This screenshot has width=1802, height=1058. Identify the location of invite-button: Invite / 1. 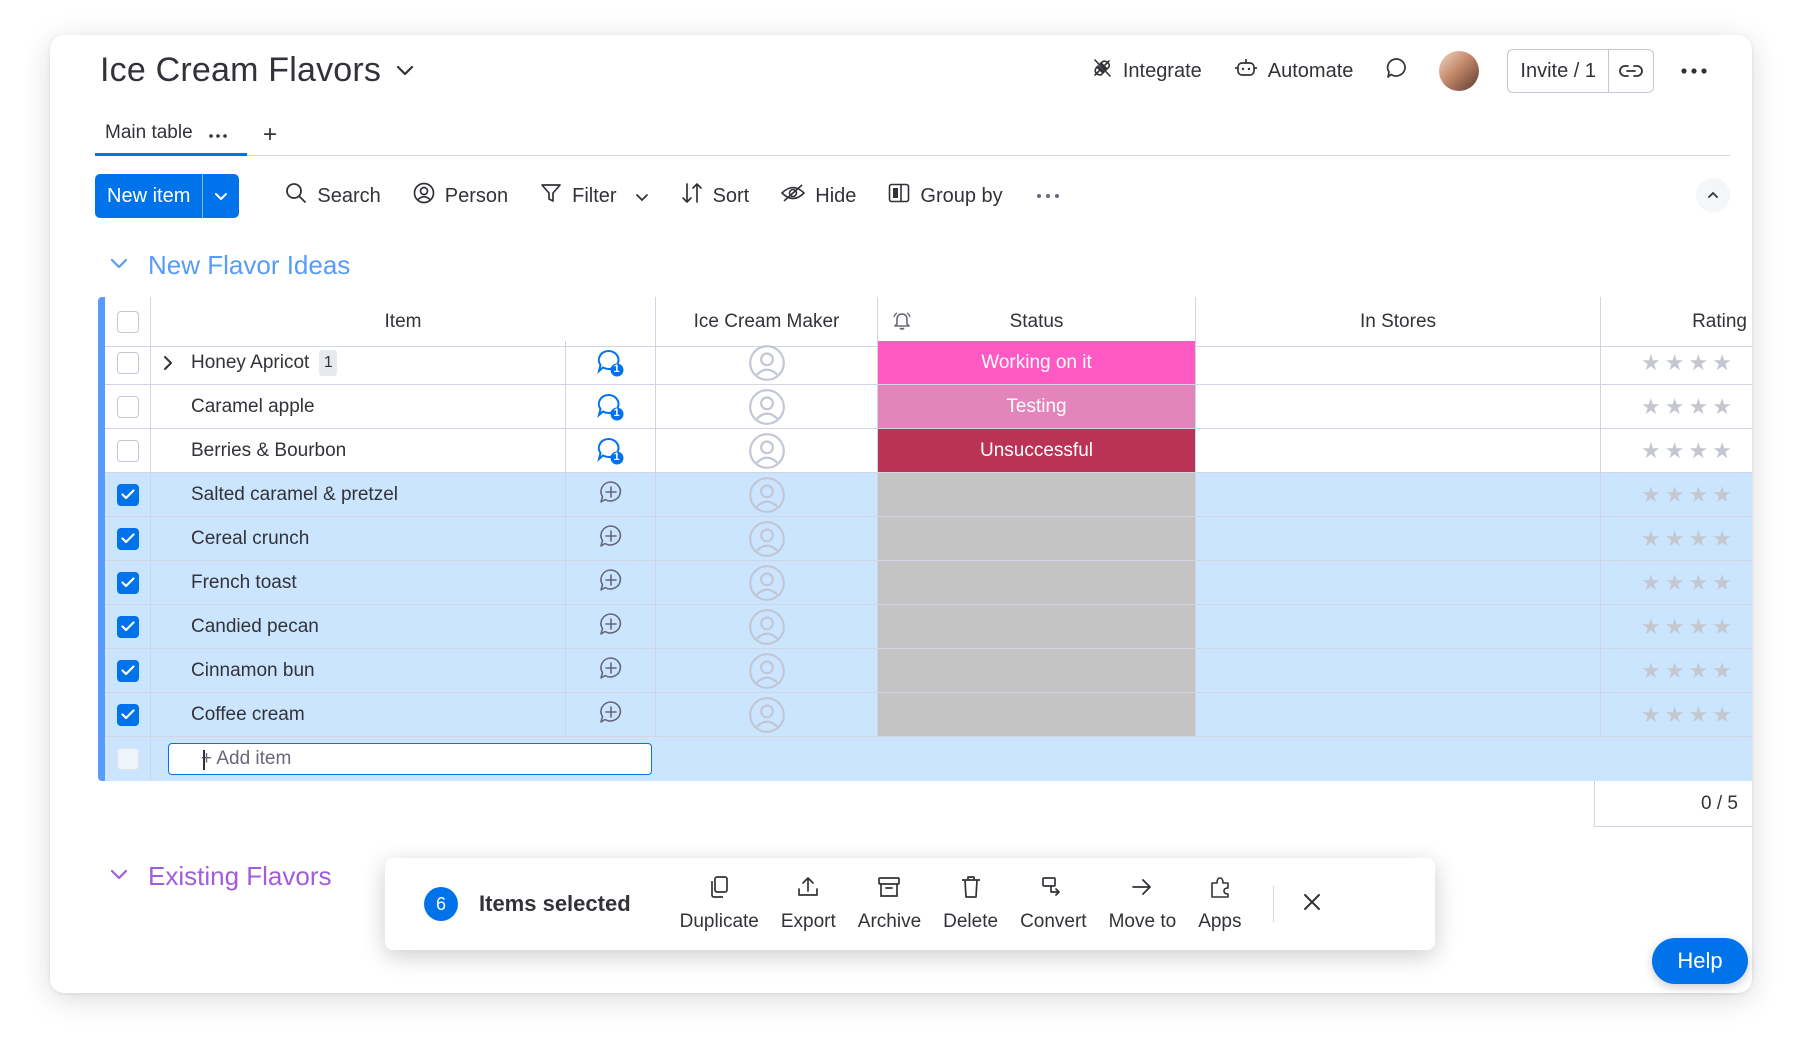
(1580, 71).